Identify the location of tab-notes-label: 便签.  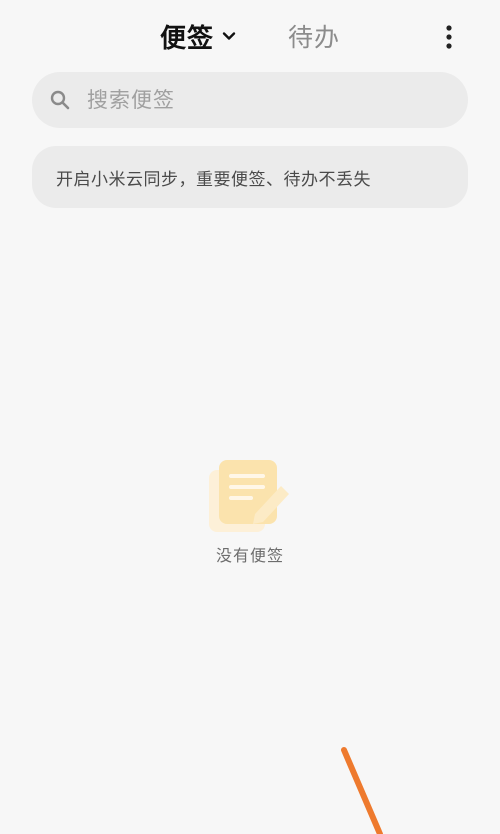
(187, 38).